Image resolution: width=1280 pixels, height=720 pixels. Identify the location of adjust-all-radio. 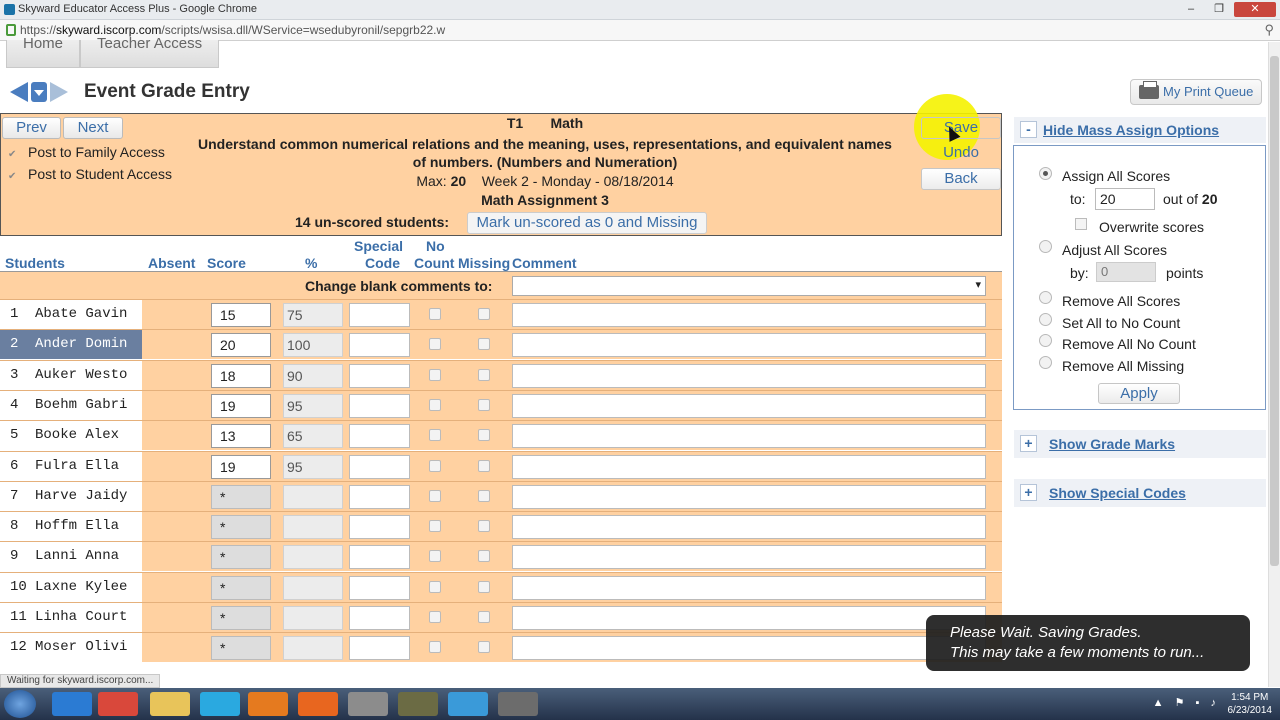
(1045, 246).